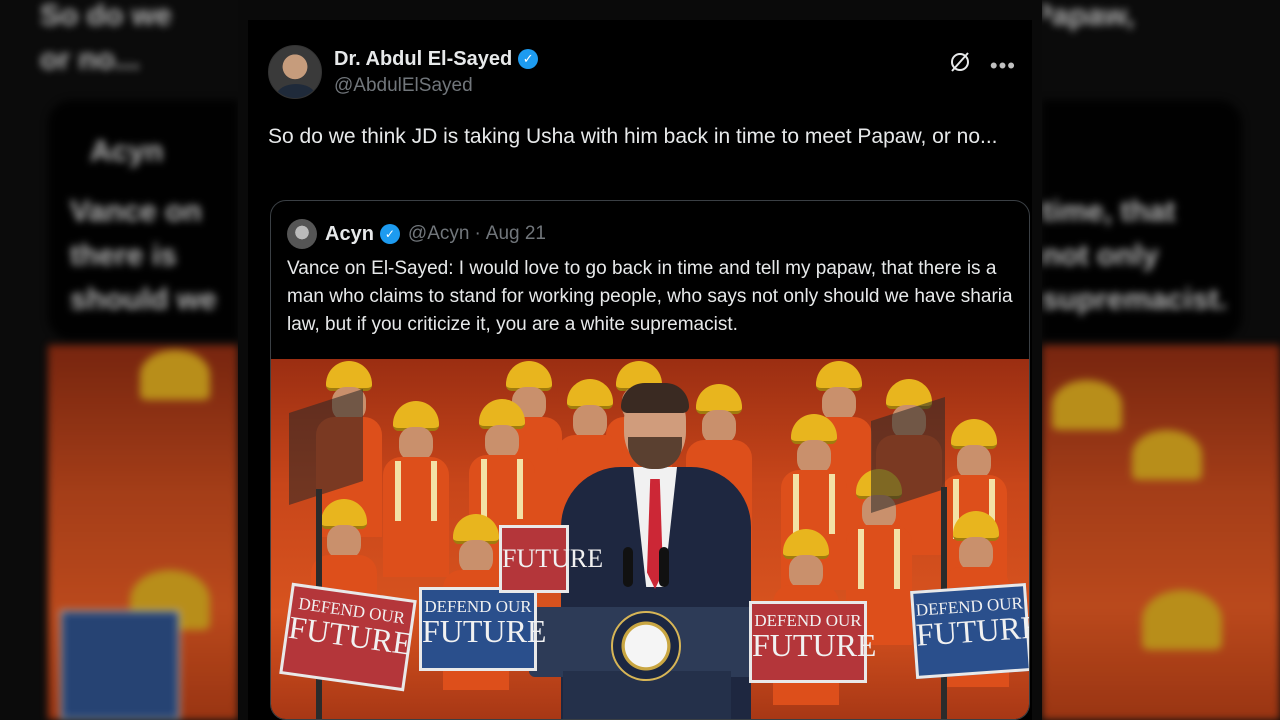 The image size is (1280, 720). What do you see at coordinates (302, 234) in the screenshot?
I see `quoted-author-avatar` at bounding box center [302, 234].